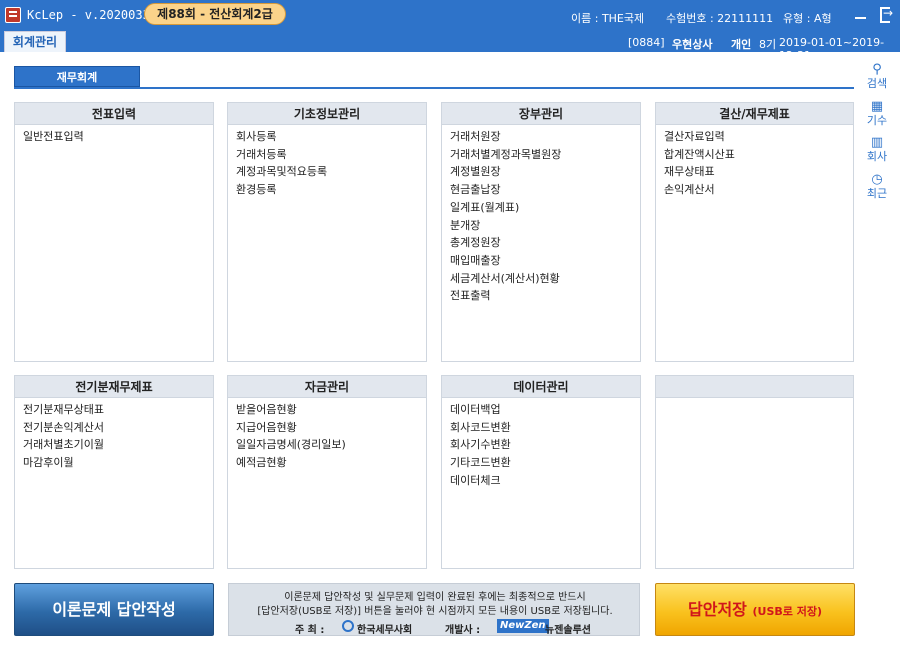 The height and width of the screenshot is (650, 900). I want to click on panel-title, so click(754, 387).